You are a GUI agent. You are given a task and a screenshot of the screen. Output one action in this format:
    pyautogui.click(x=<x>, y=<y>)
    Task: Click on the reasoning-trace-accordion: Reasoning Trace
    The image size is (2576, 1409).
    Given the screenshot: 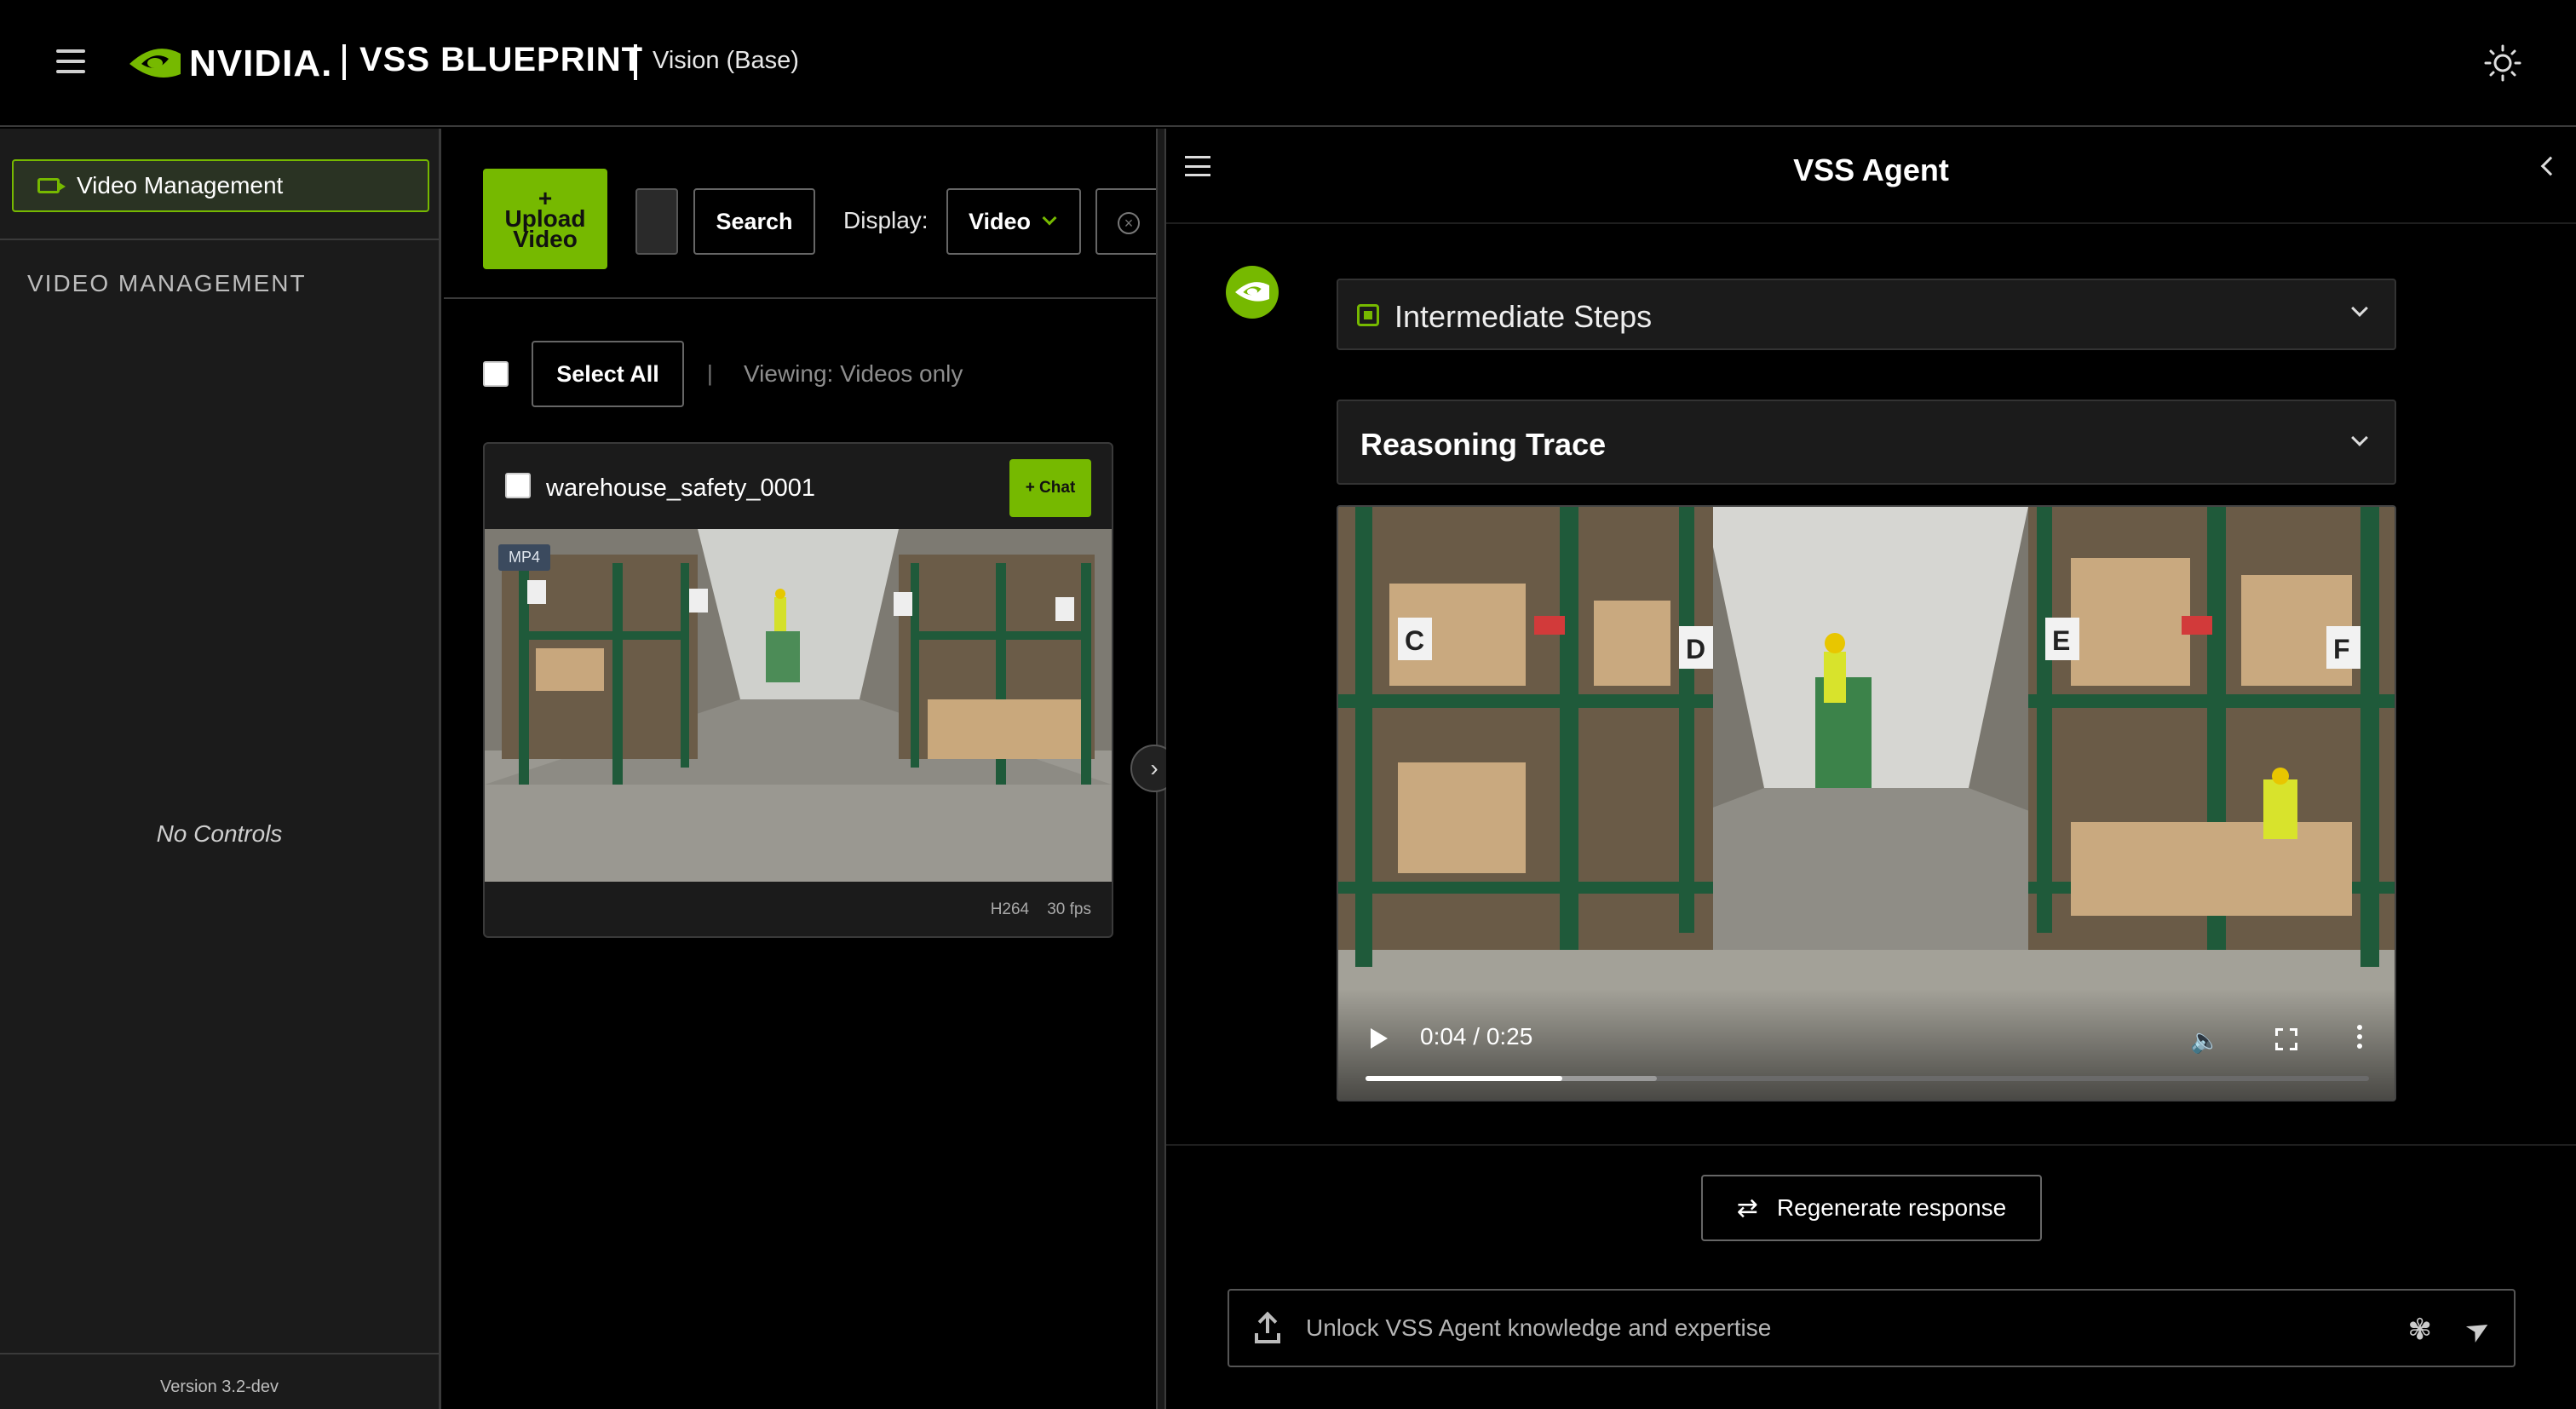 What is the action you would take?
    pyautogui.click(x=1866, y=442)
    